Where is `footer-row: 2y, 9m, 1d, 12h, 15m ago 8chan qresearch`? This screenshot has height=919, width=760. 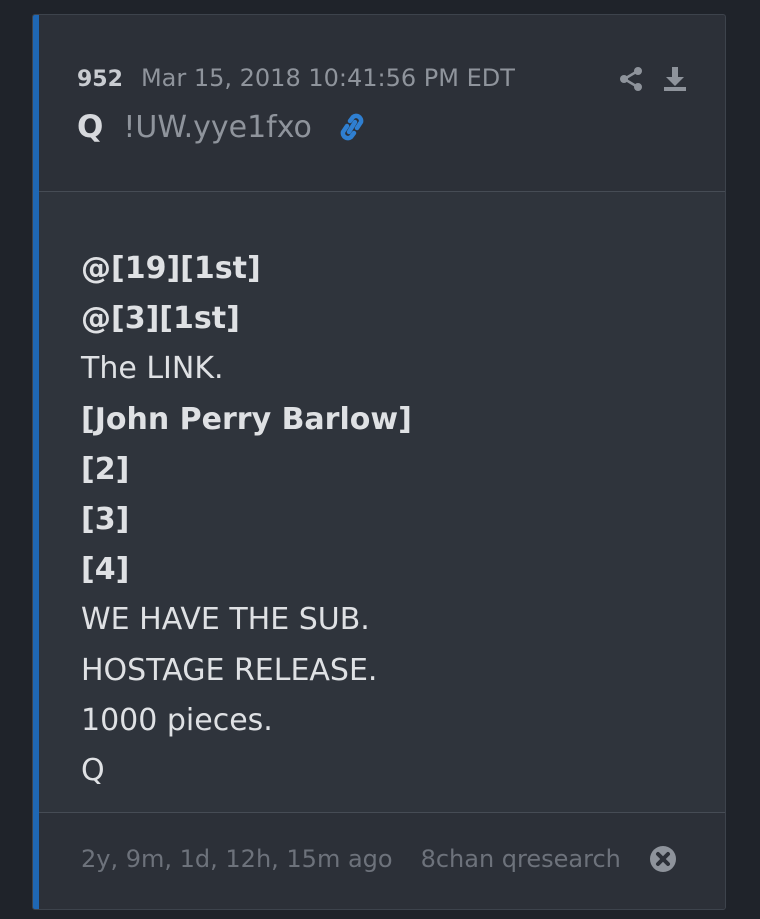
footer-row: 2y, 9m, 1d, 12h, 15m ago 8chan qresearch is located at coordinates (379, 859).